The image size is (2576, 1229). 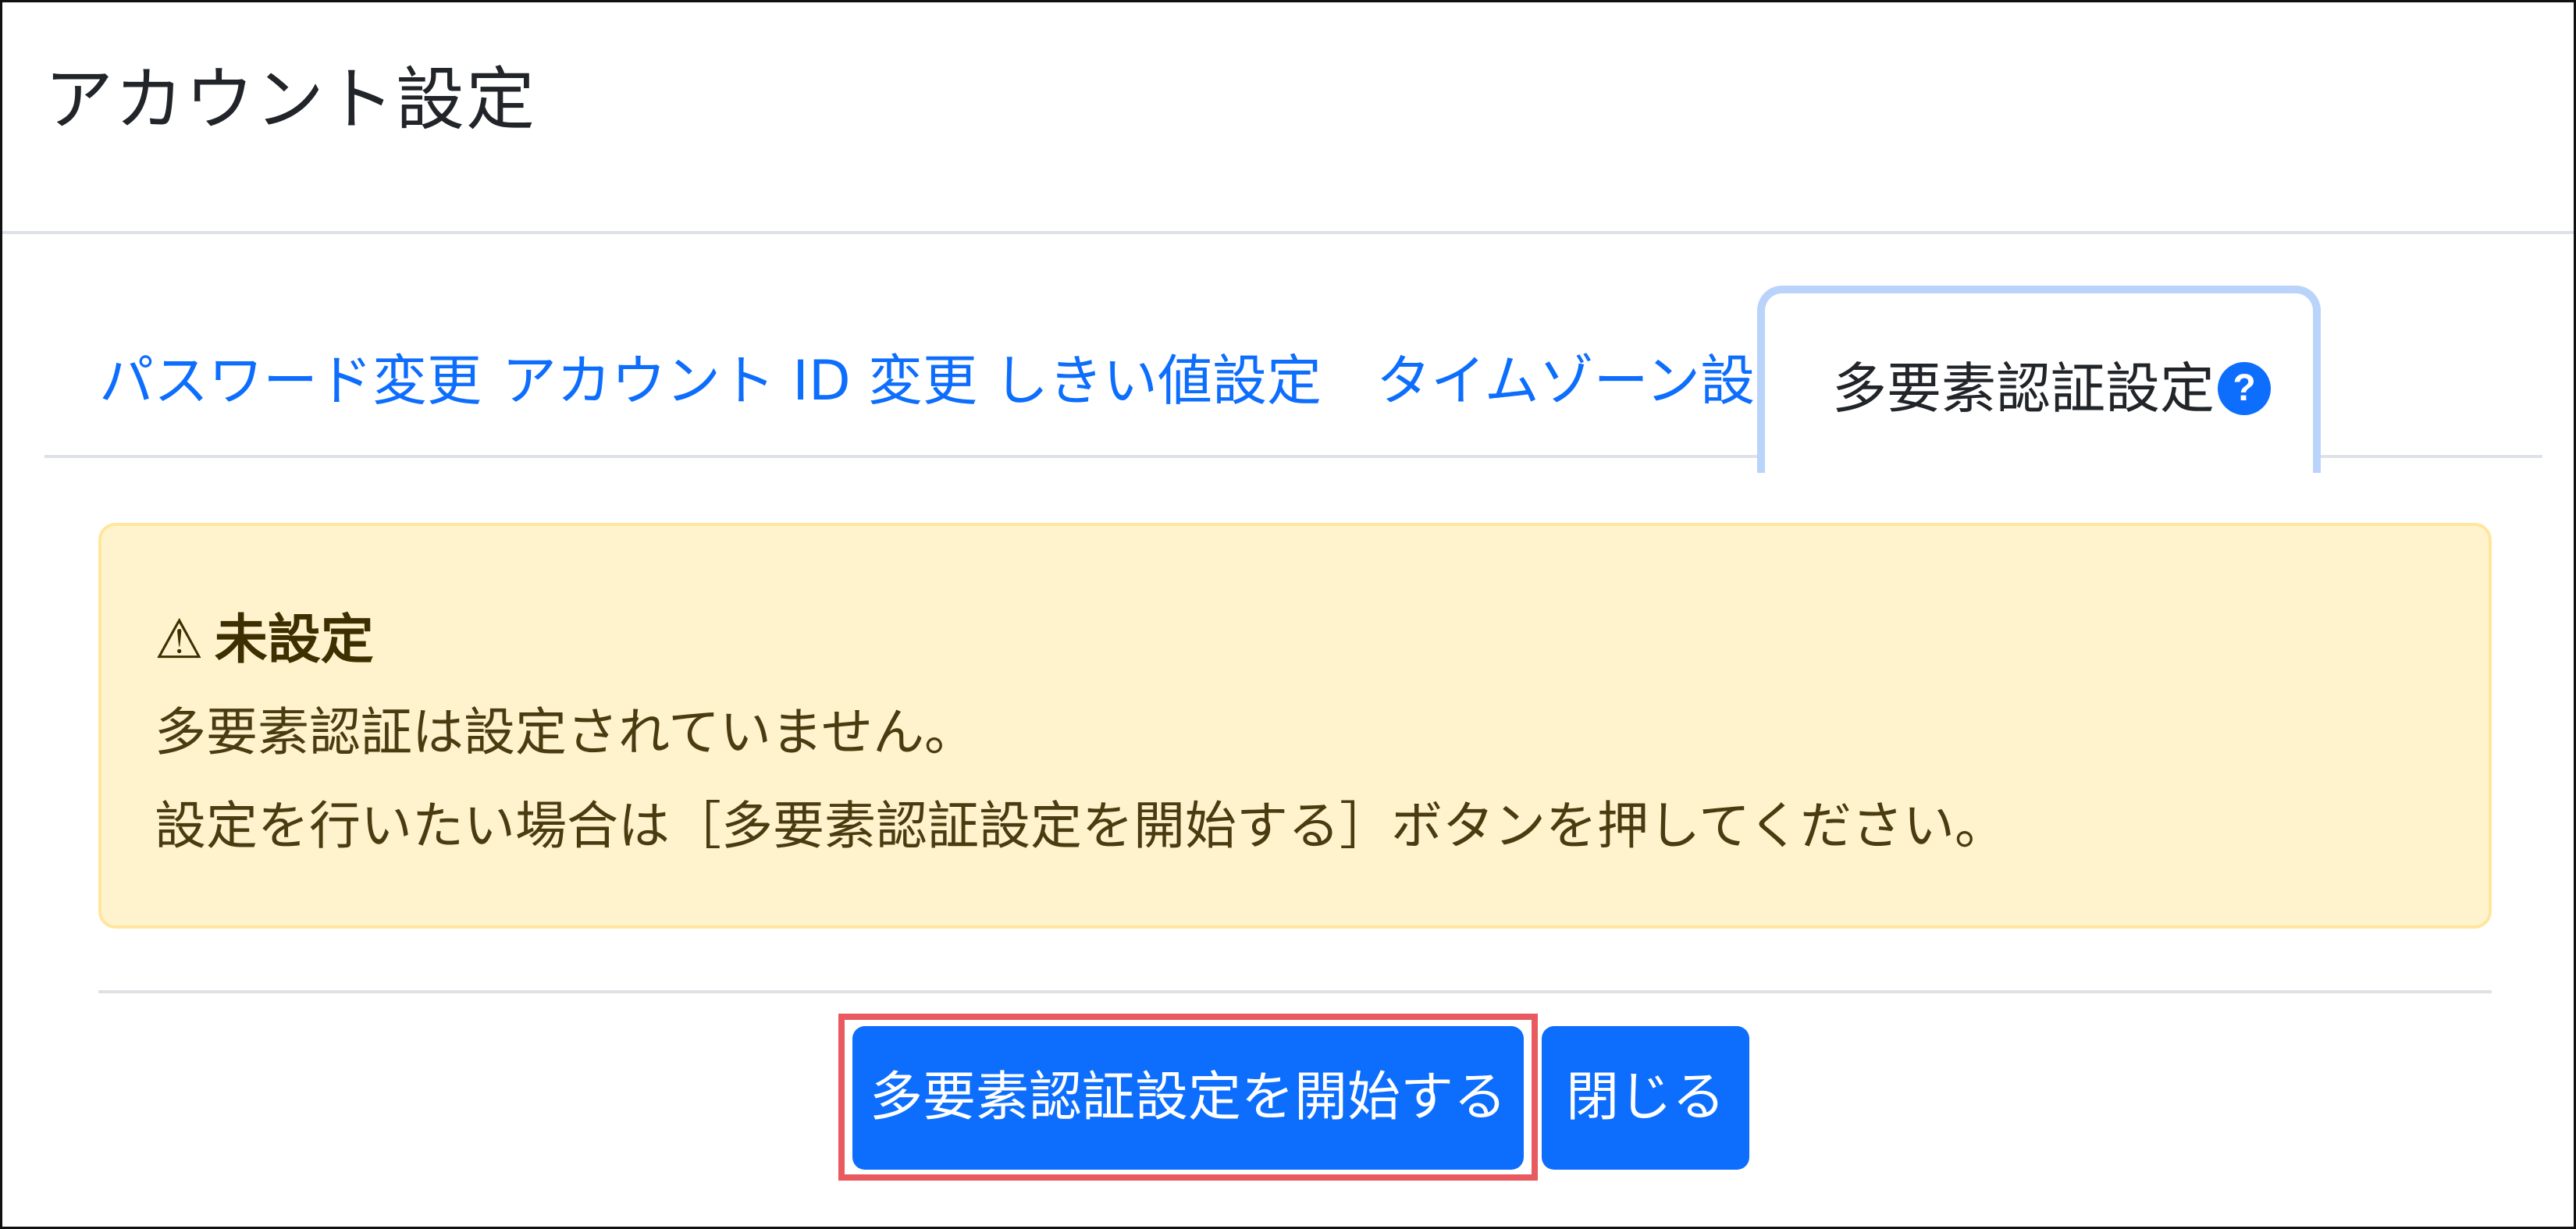 I want to click on tab-mfa-settings: 多要素認証設定 ?, so click(x=2039, y=379).